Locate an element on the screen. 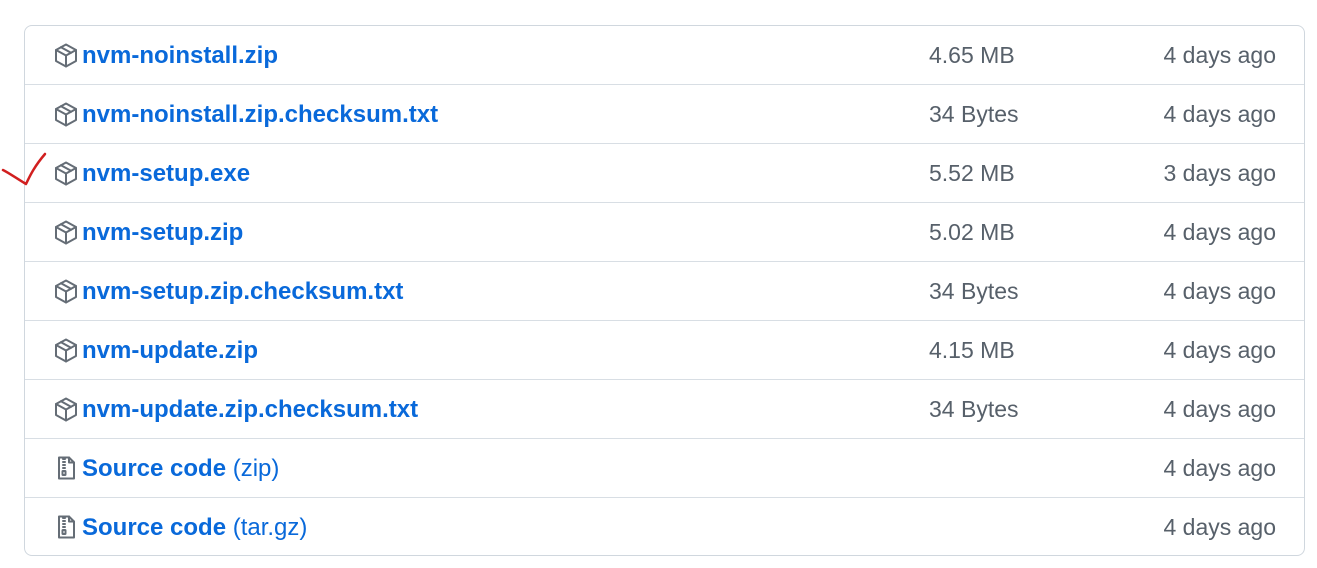 Image resolution: width=1317 pixels, height=568 pixels. asset-download-link: nvm-update.zip.checksum.txt is located at coordinates (250, 409).